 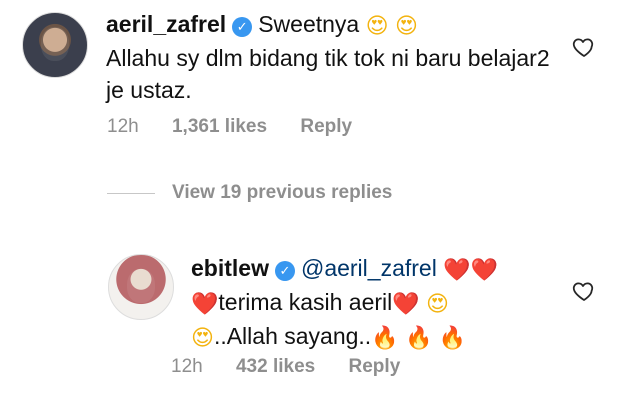 What do you see at coordinates (292, 336) in the screenshot?
I see `comment-body: ..Allah sayang..` at bounding box center [292, 336].